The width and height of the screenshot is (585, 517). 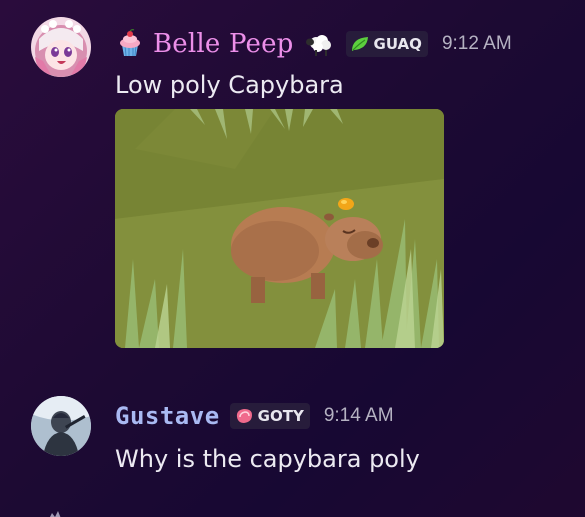 What do you see at coordinates (359, 44) in the screenshot?
I see `leaf-icon` at bounding box center [359, 44].